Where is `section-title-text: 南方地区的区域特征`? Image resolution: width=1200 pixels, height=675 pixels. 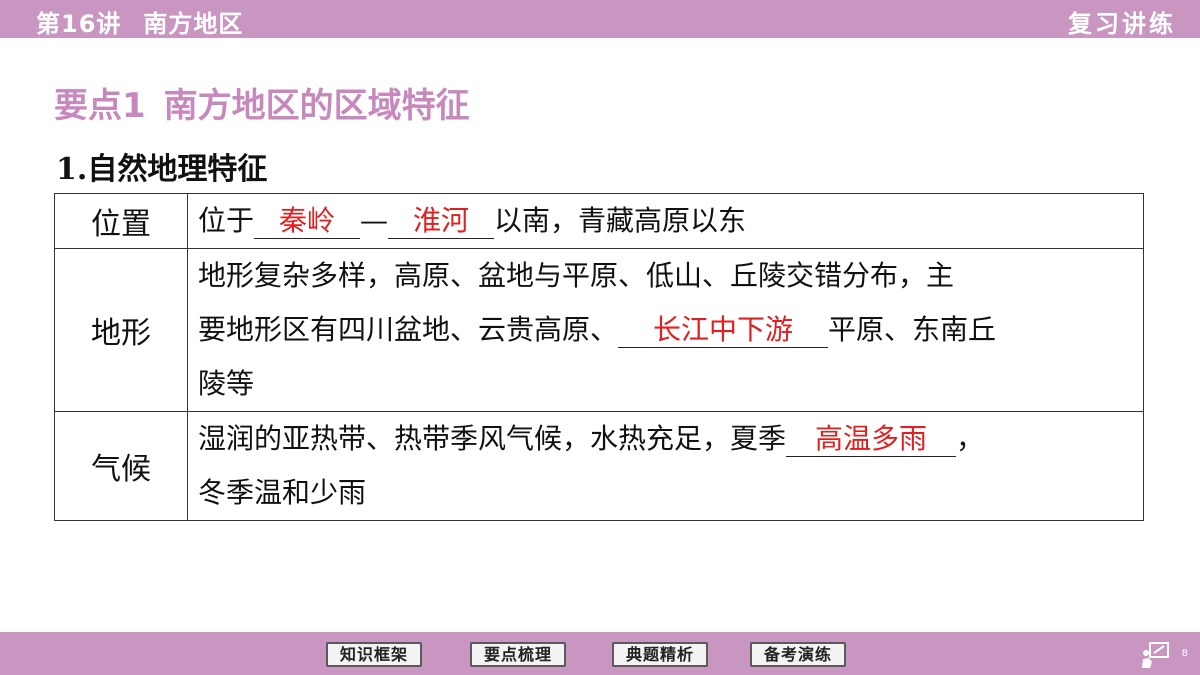
section-title-text: 南方地区的区域特征 is located at coordinates (316, 106).